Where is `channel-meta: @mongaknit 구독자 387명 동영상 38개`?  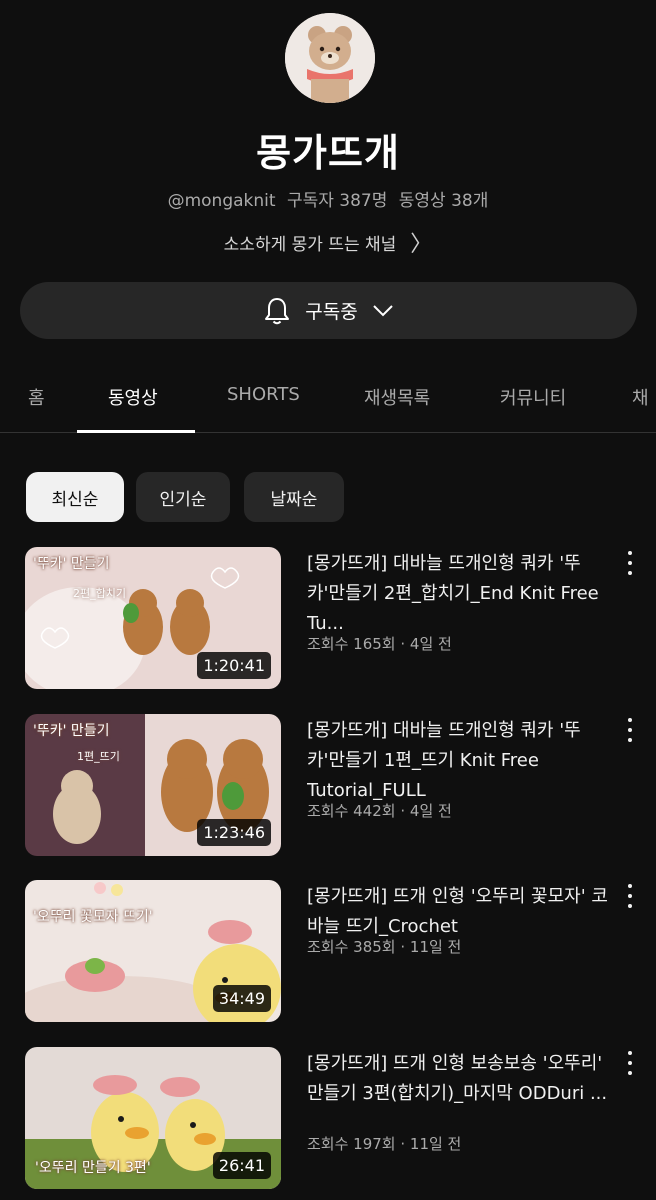 channel-meta: @mongaknit 구독자 387명 동영상 38개 is located at coordinates (328, 198).